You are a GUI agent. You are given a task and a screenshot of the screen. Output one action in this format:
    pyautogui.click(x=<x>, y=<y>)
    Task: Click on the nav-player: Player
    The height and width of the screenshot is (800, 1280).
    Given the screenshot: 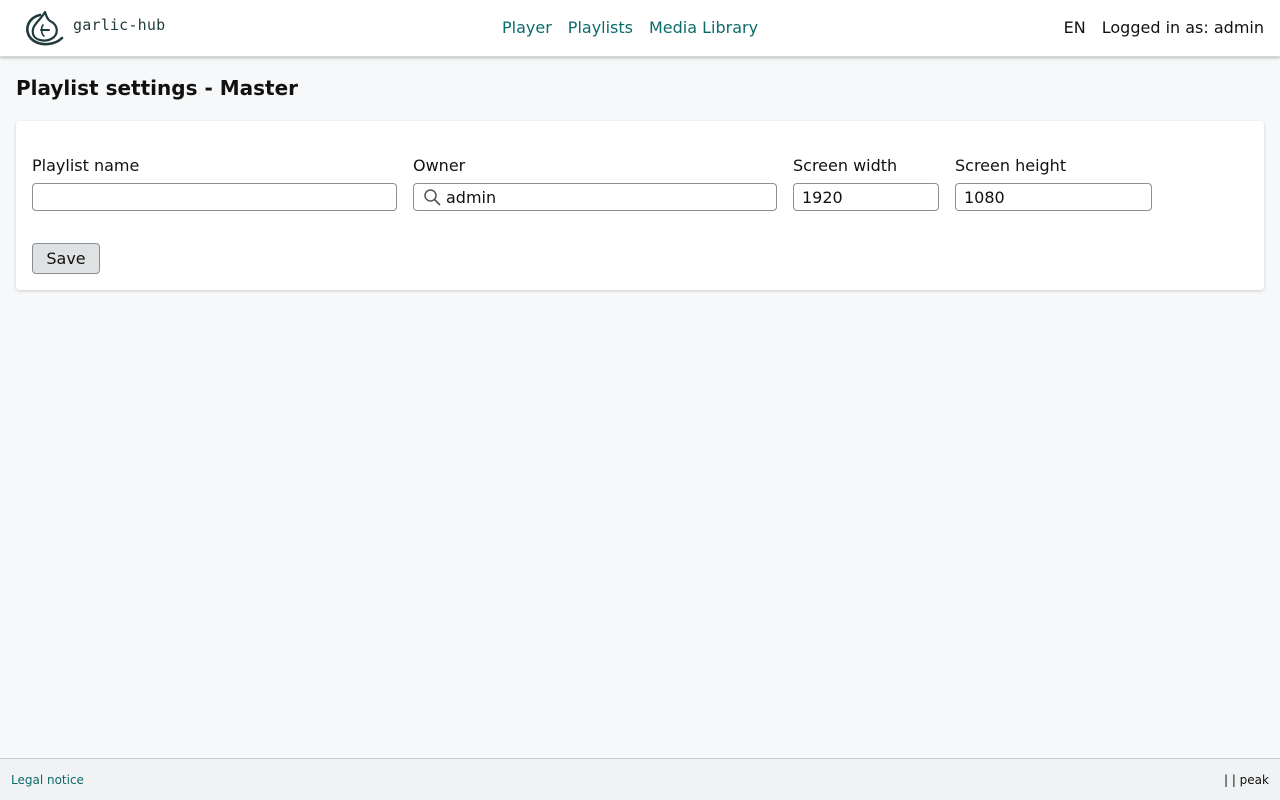 What is the action you would take?
    pyautogui.click(x=527, y=27)
    